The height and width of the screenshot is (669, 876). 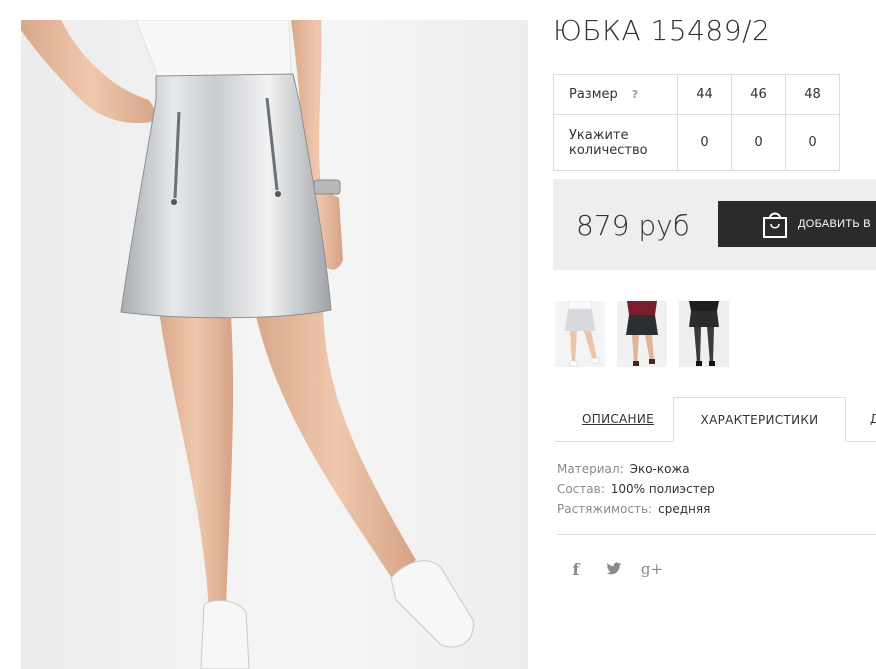 What do you see at coordinates (659, 469) in the screenshot?
I see `spec-value: Эко-кожа` at bounding box center [659, 469].